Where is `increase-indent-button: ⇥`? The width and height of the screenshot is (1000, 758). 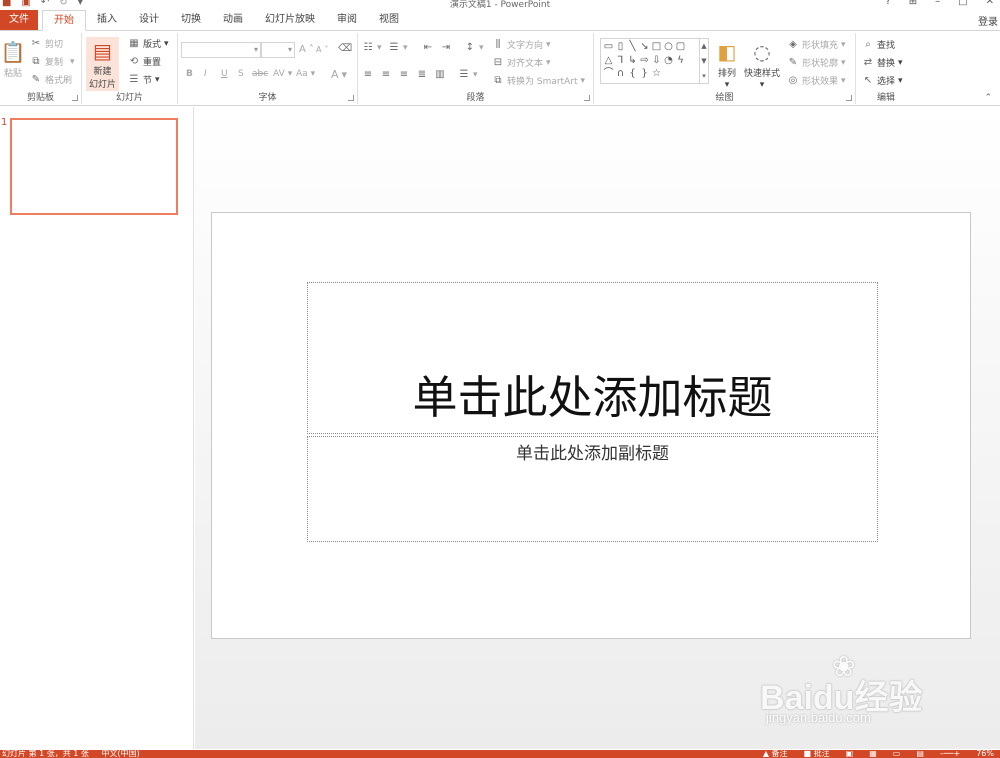
increase-indent-button: ⇥ is located at coordinates (446, 47).